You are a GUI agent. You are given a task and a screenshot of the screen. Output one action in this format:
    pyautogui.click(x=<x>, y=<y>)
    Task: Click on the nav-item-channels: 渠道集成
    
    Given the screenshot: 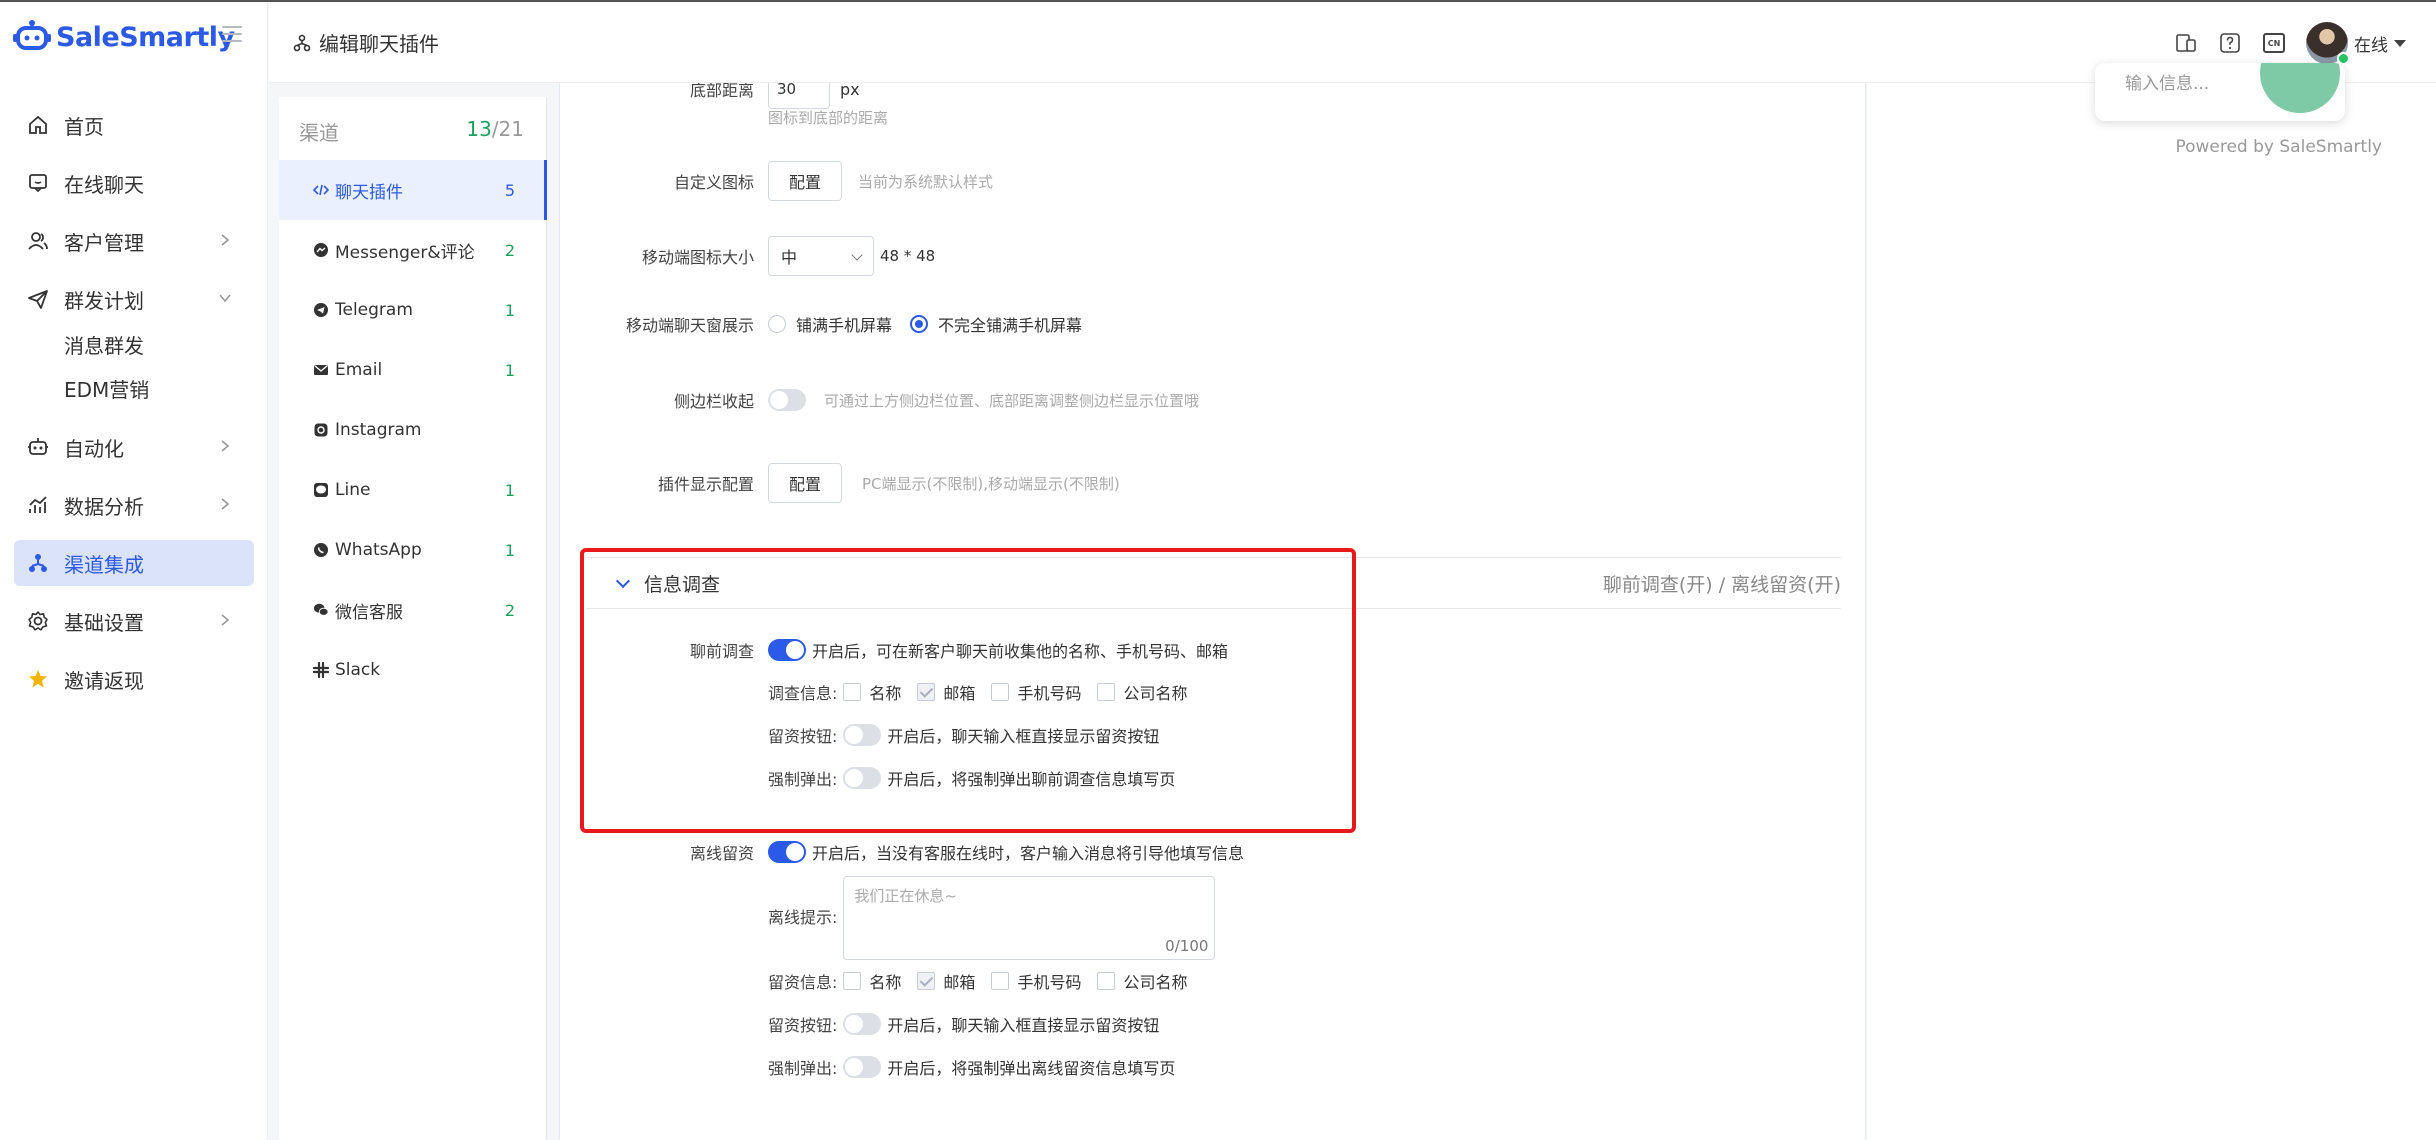 What is the action you would take?
    pyautogui.click(x=134, y=563)
    